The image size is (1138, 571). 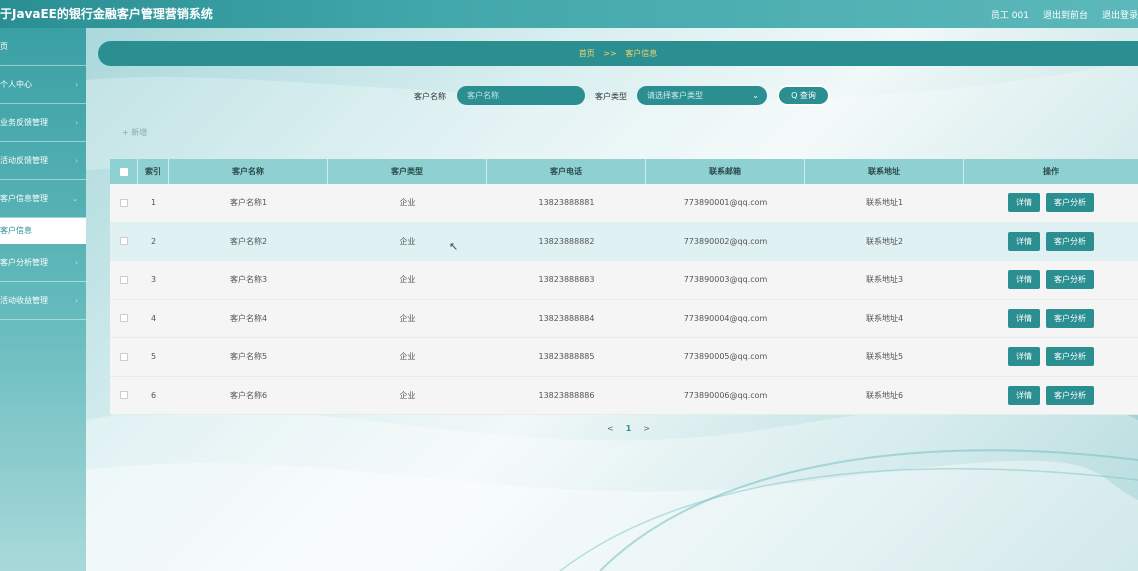 I want to click on prev-page-button: <, so click(x=610, y=428).